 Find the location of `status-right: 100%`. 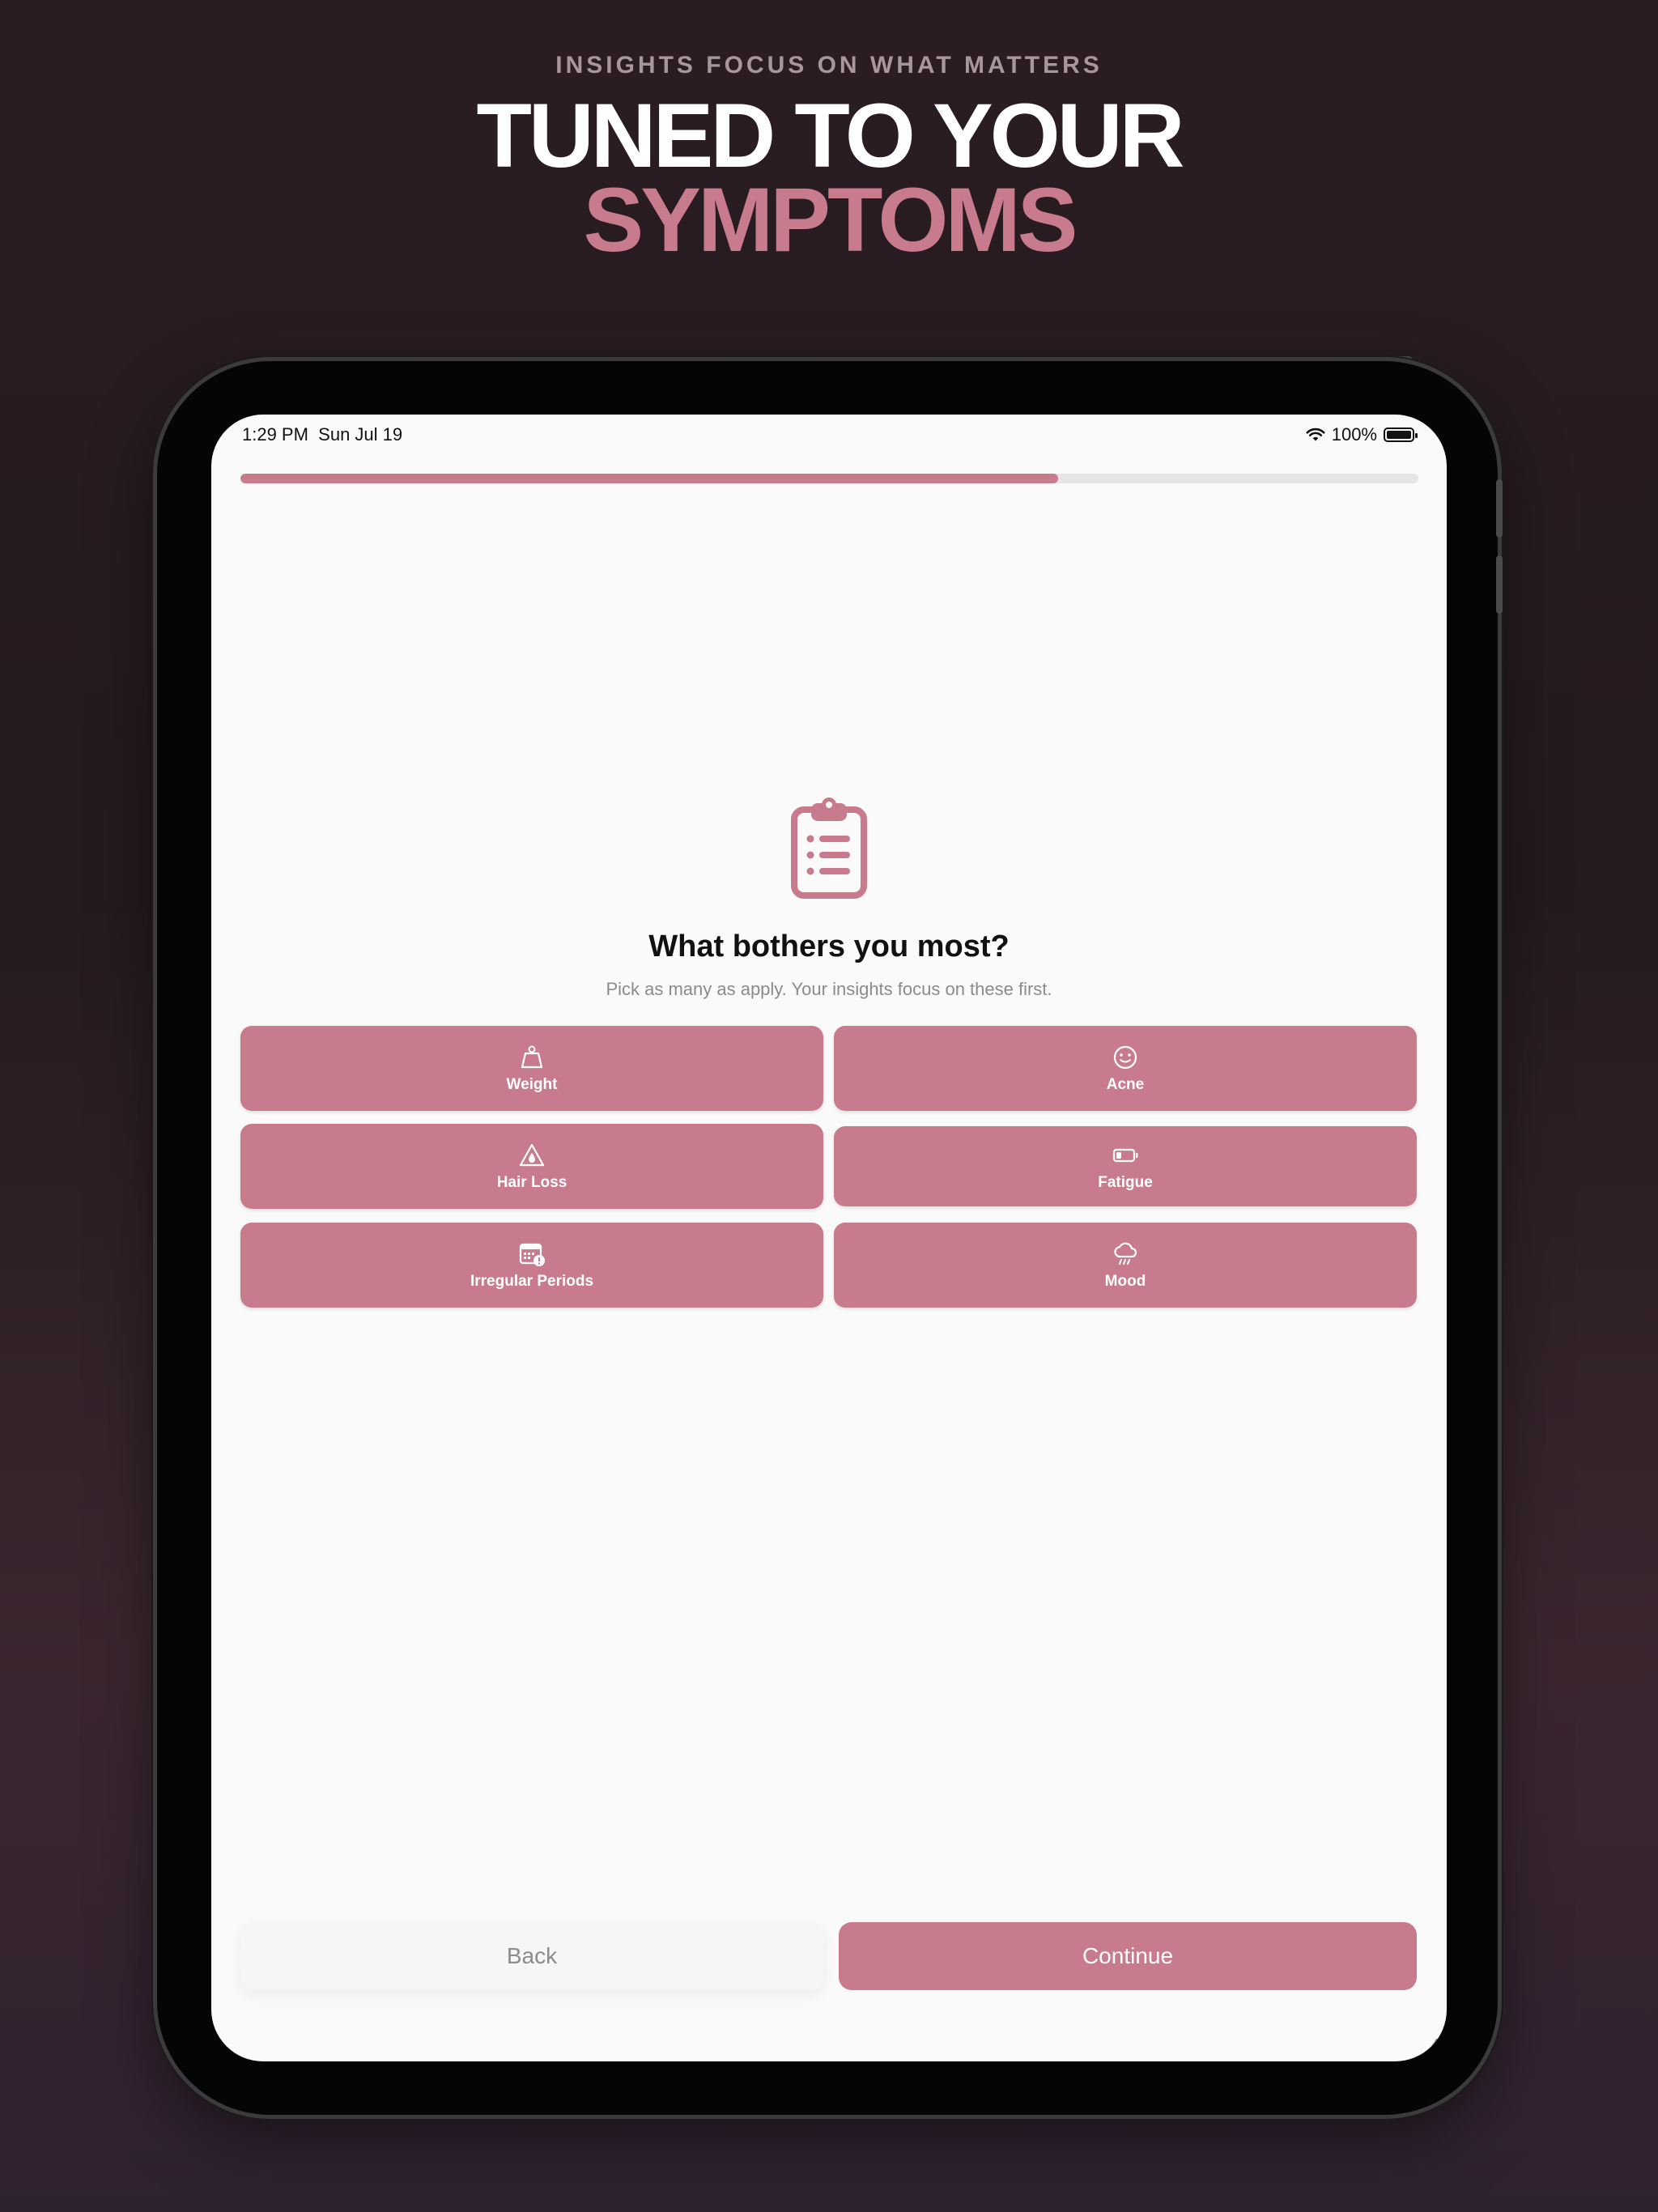

status-right: 100% is located at coordinates (1362, 434).